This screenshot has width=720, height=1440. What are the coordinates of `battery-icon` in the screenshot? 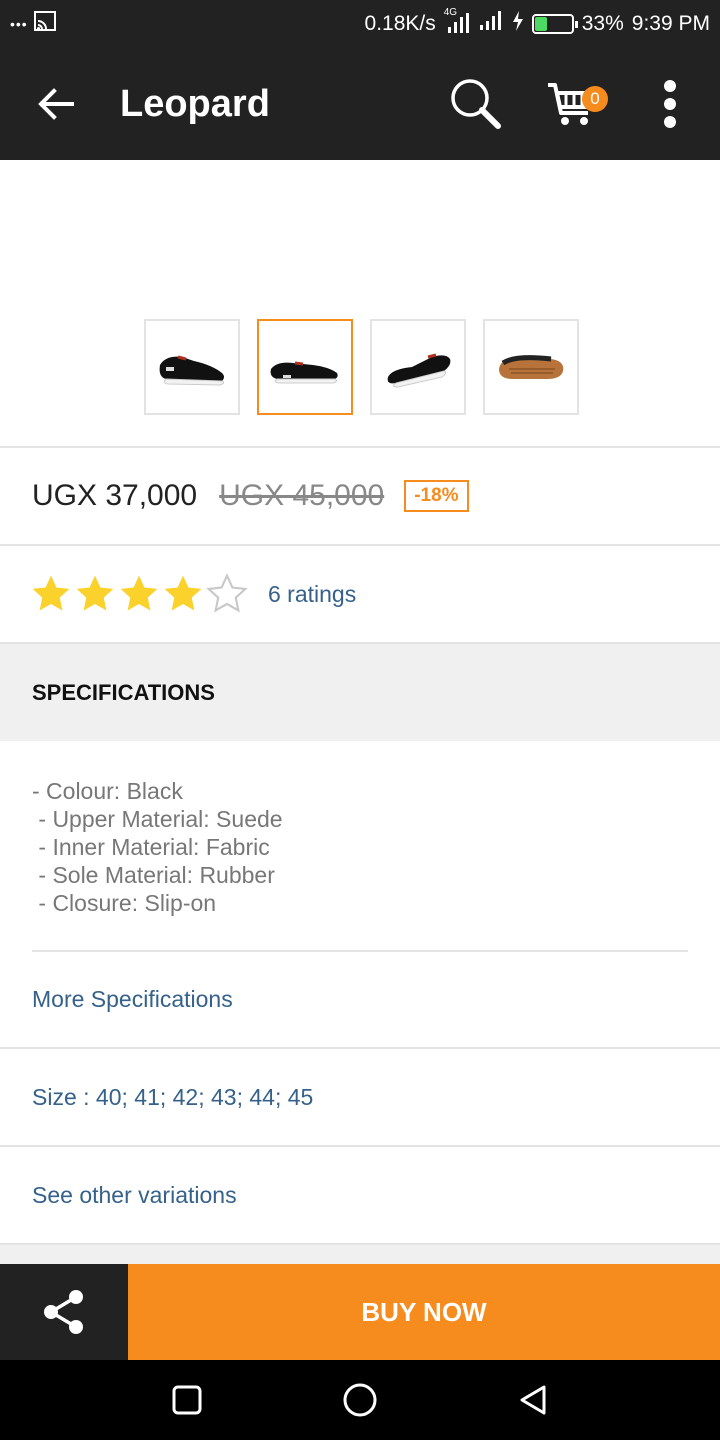 It's located at (554, 24).